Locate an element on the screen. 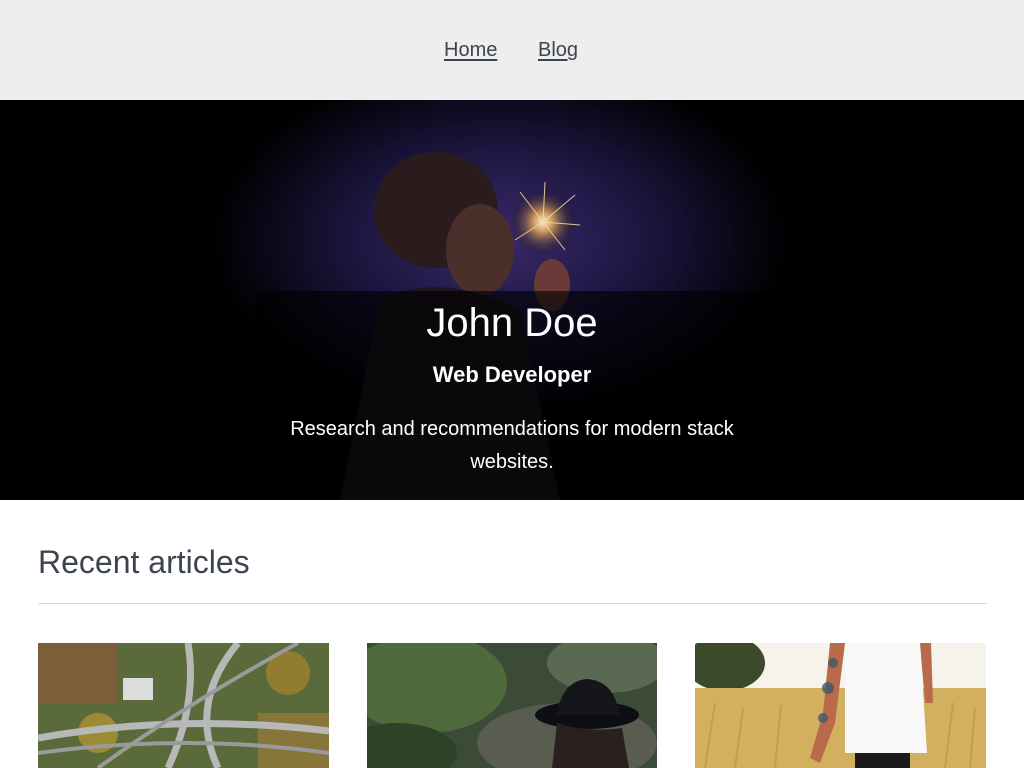 The height and width of the screenshot is (768, 1024). highway-interchange-image is located at coordinates (183, 705).